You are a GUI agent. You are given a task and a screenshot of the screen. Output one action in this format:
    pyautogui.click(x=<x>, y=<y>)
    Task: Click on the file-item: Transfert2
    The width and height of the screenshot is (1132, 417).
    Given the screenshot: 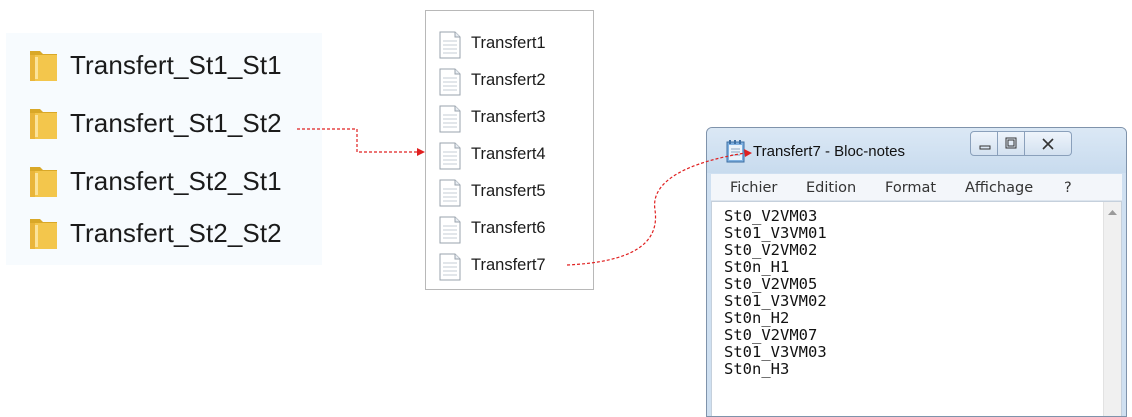 What is the action you would take?
    pyautogui.click(x=513, y=81)
    